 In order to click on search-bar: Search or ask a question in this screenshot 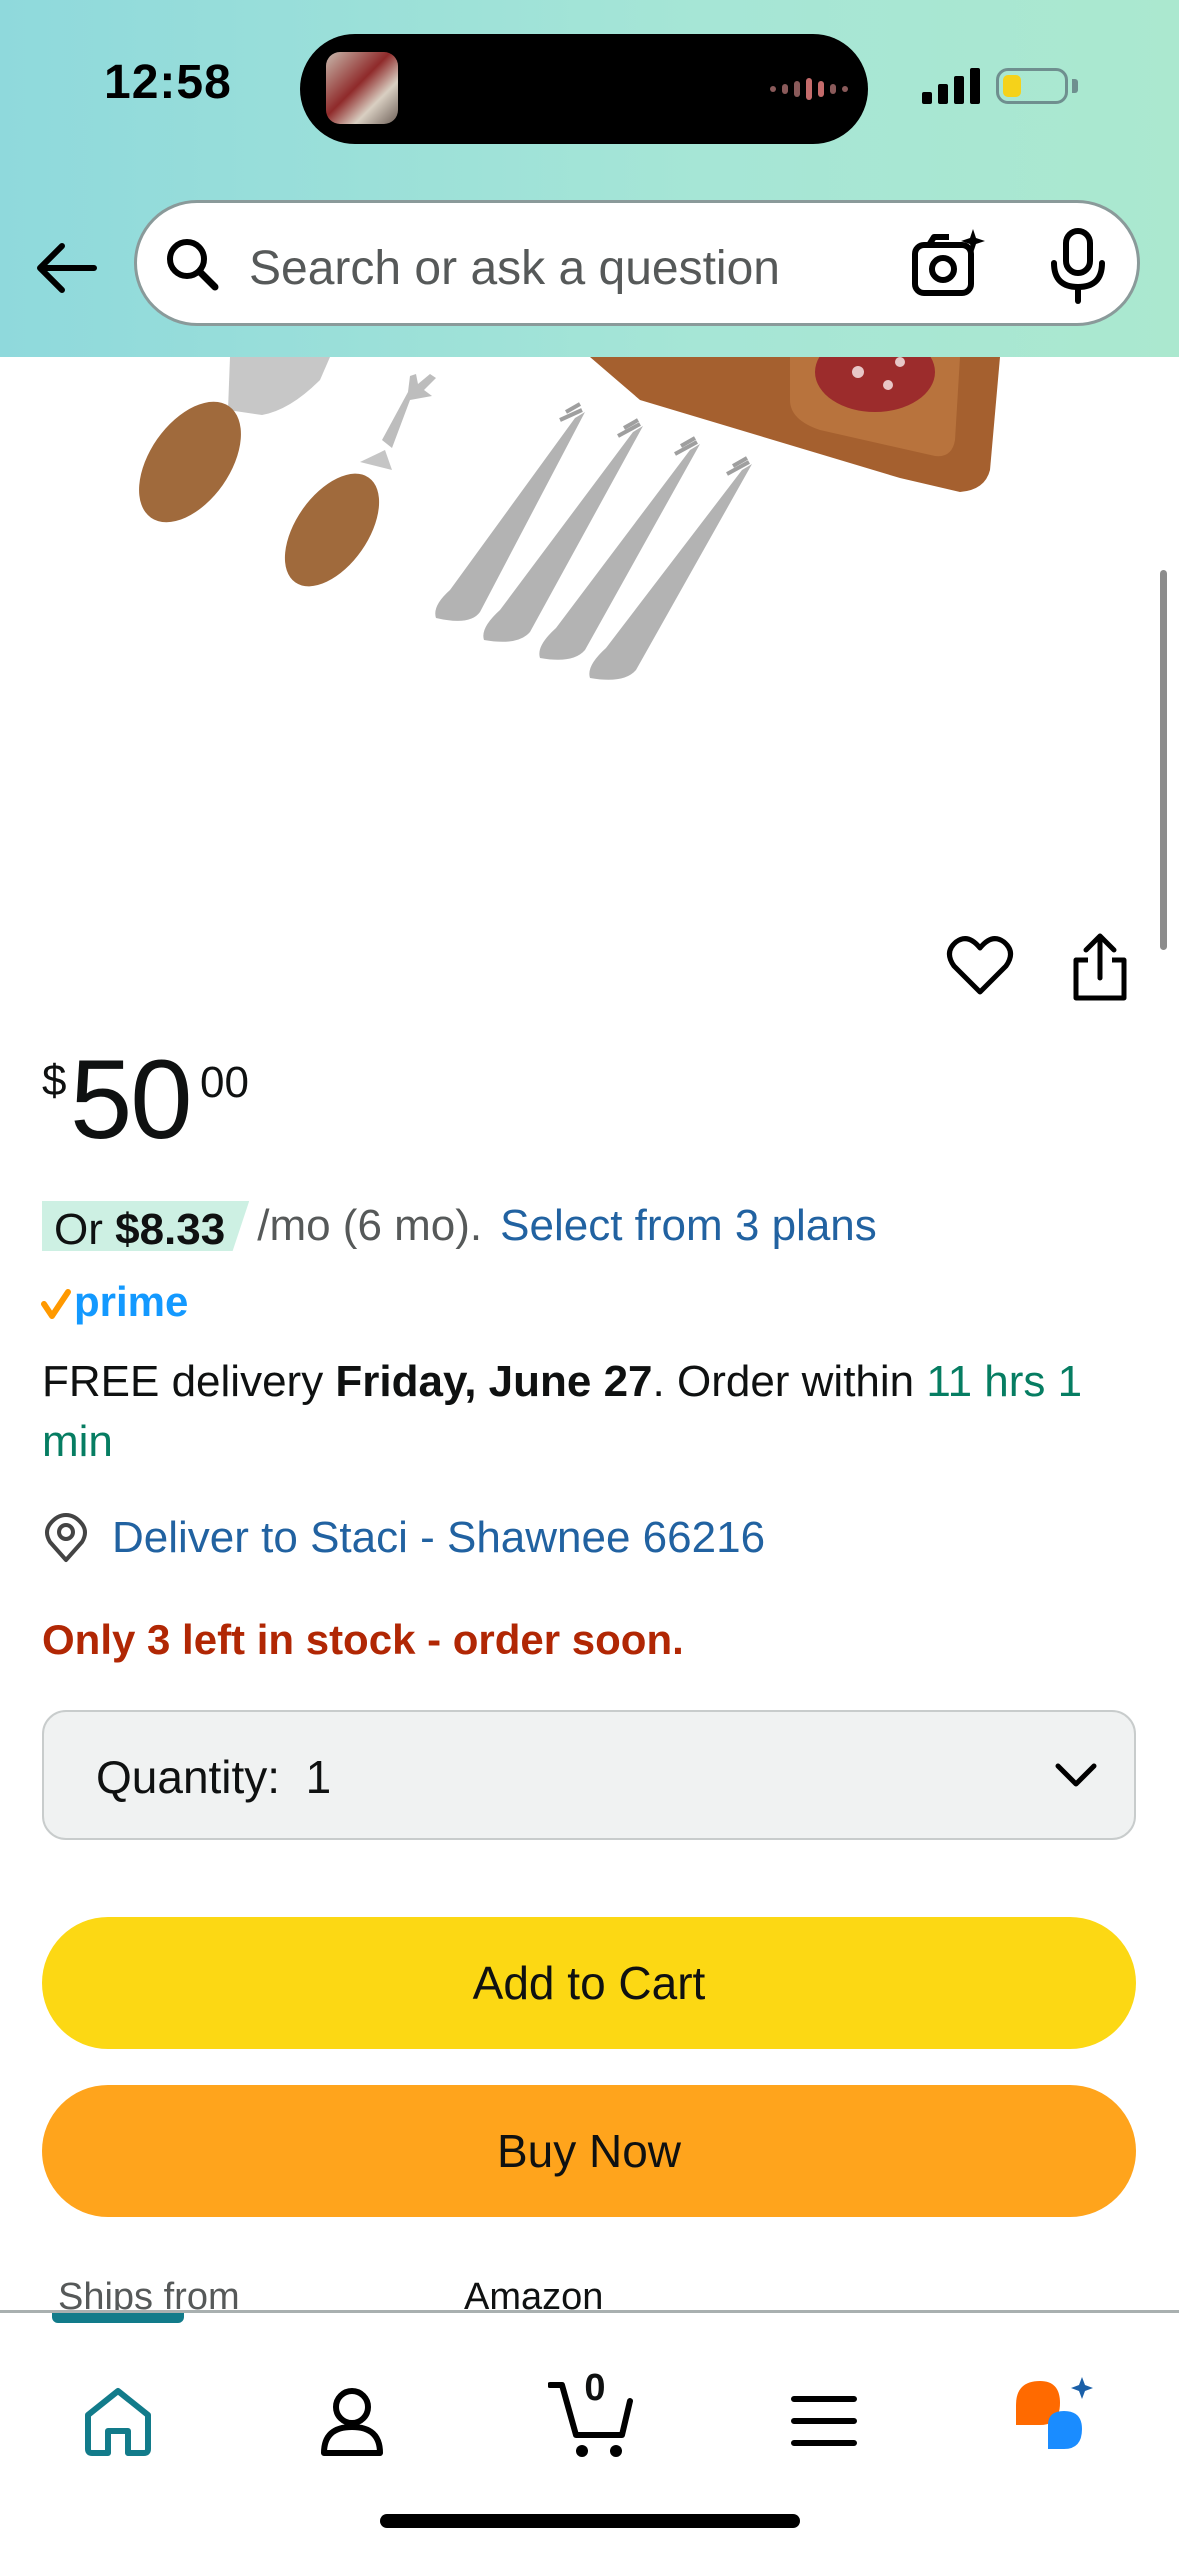, I will do `click(637, 263)`.